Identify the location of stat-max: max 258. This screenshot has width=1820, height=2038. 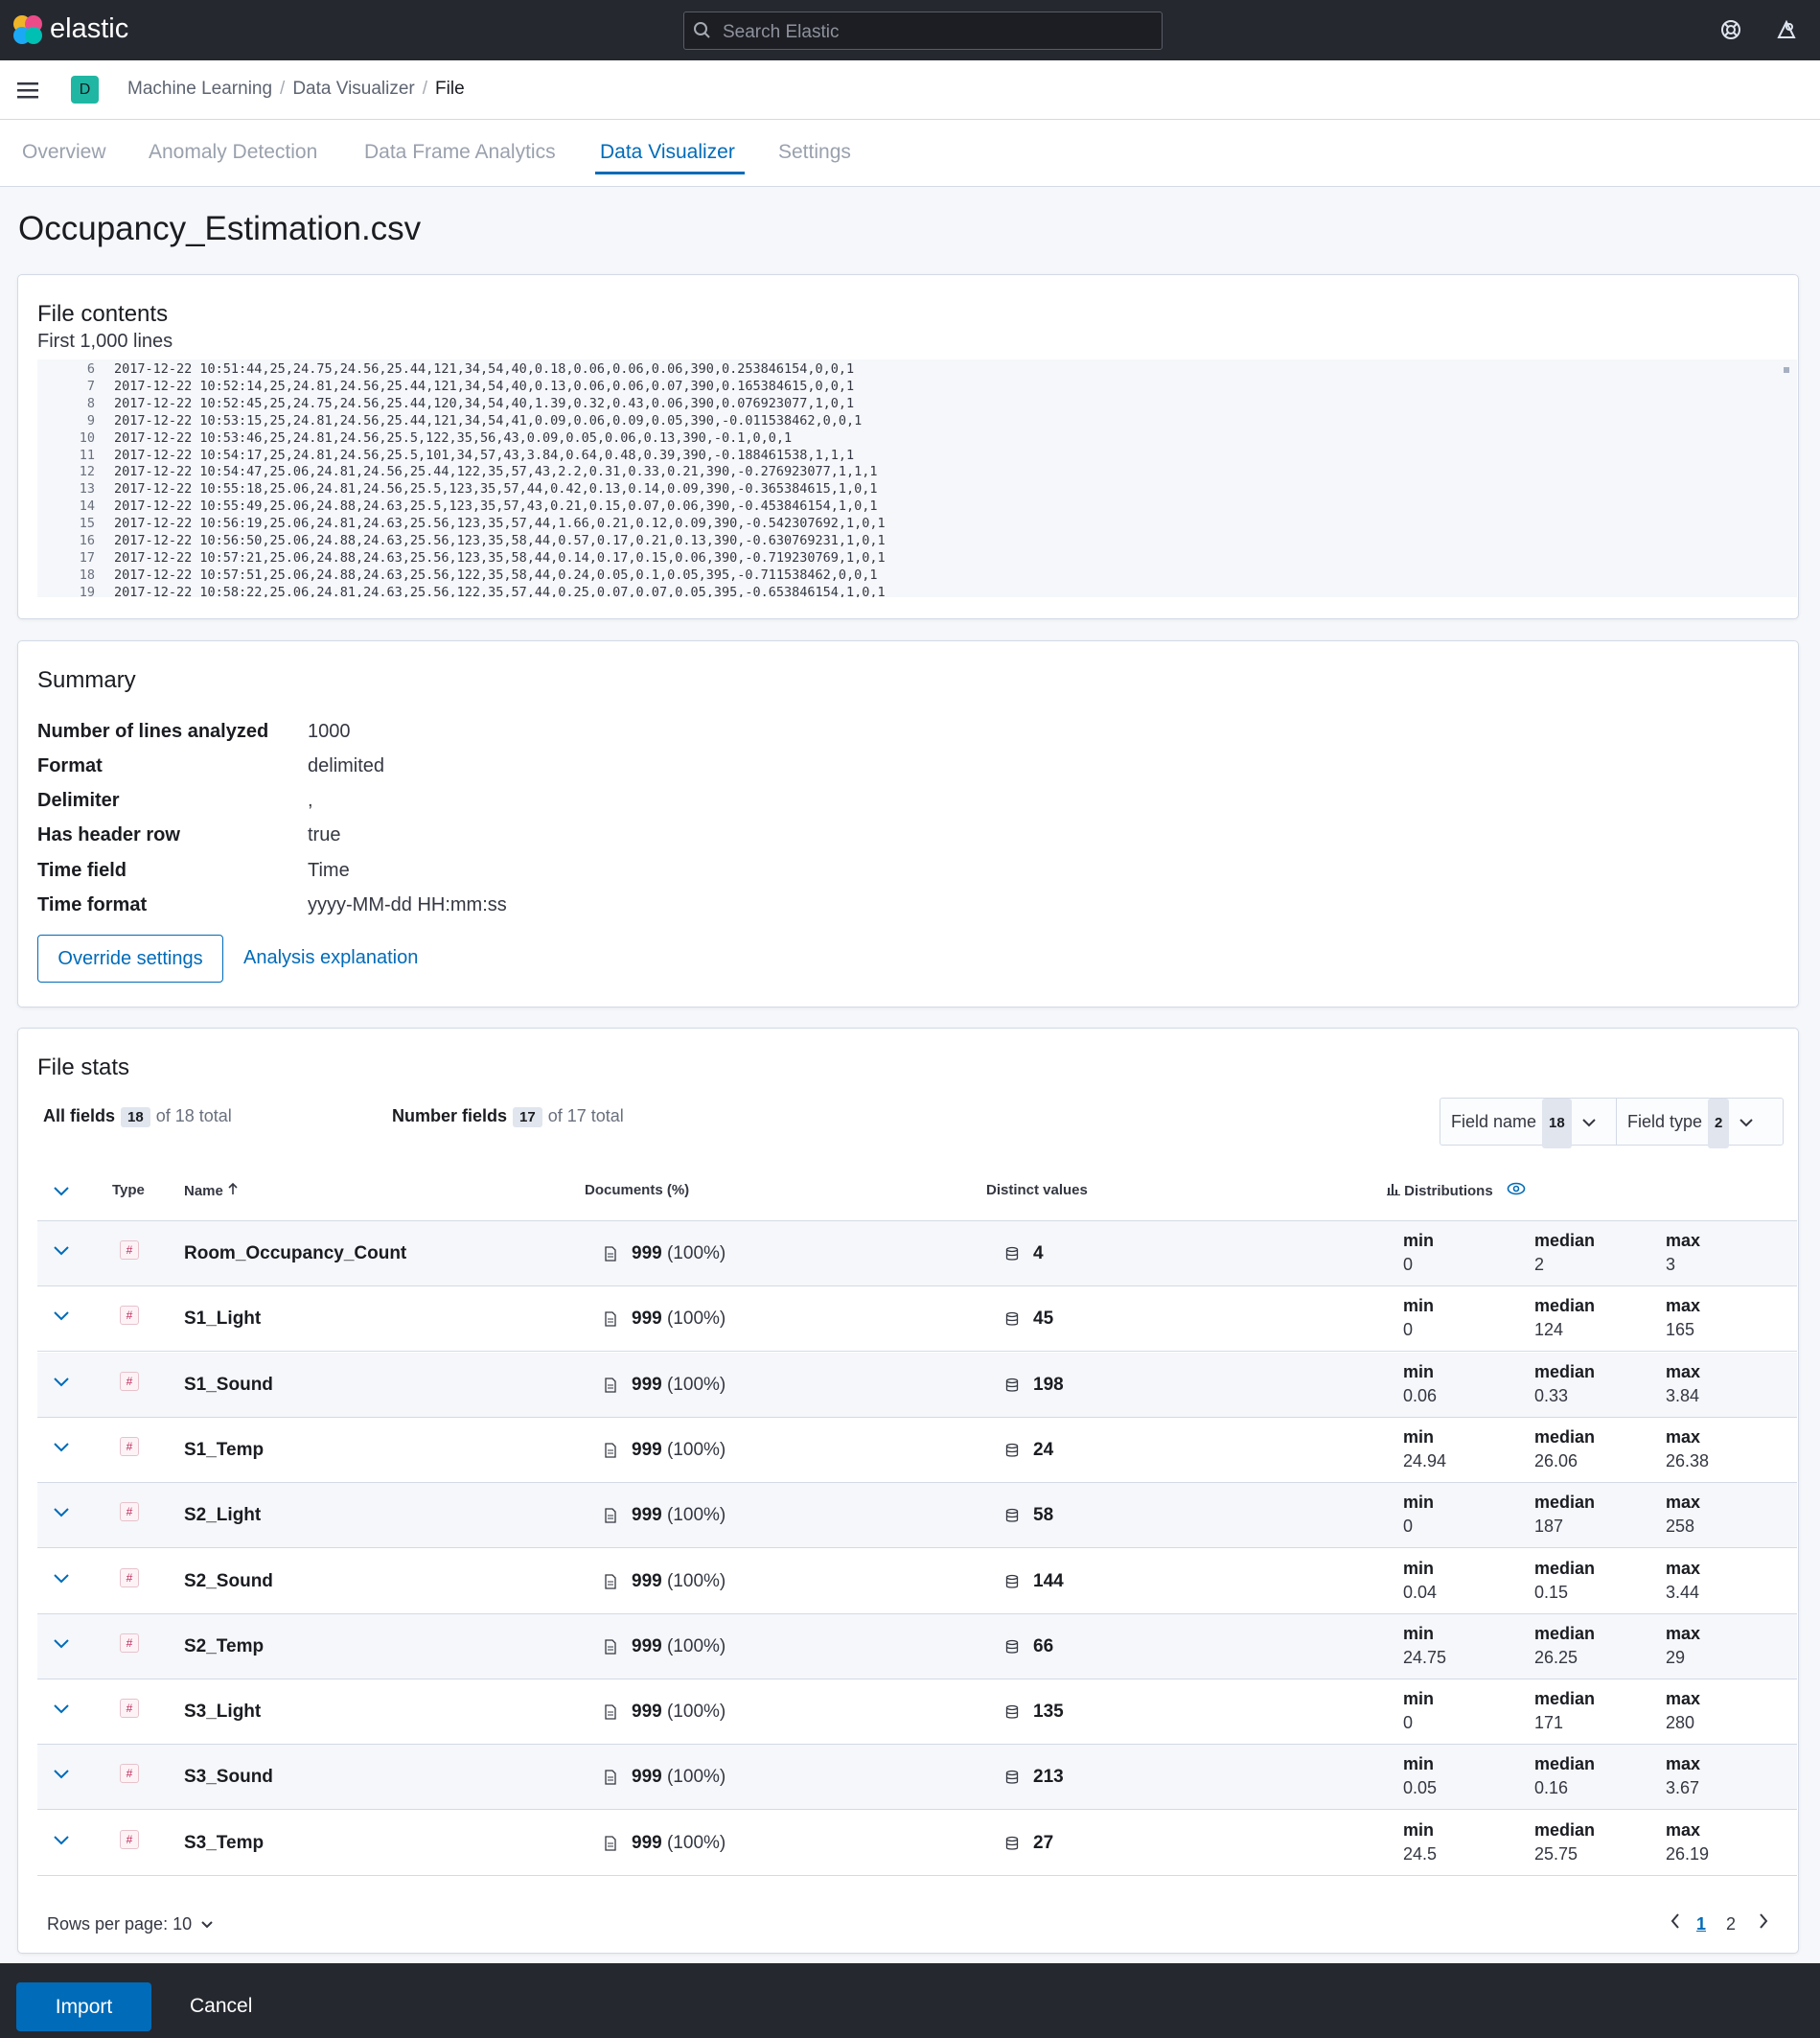
(1683, 1515).